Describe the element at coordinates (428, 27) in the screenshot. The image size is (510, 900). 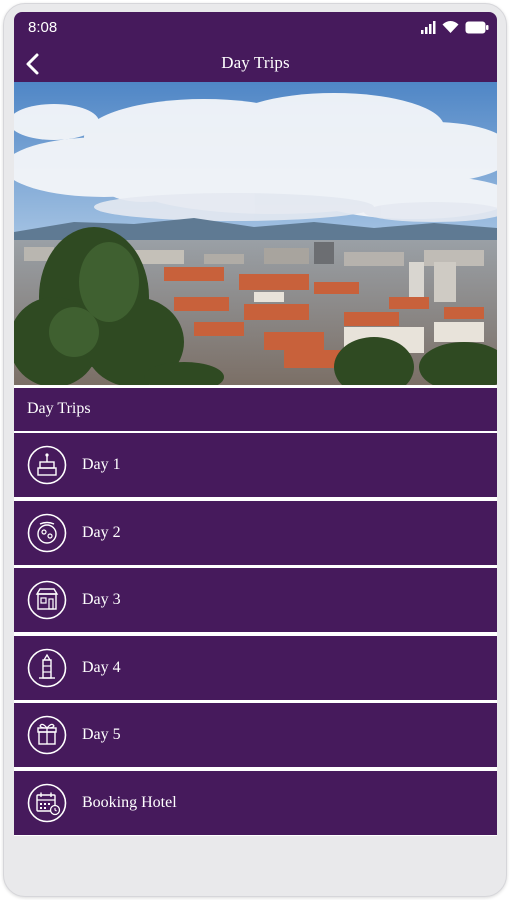
I see `signal-icon` at that location.